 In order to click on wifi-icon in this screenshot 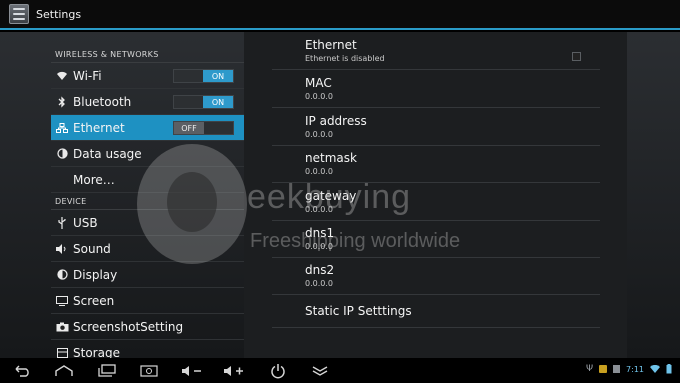, I will do `click(62, 76)`.